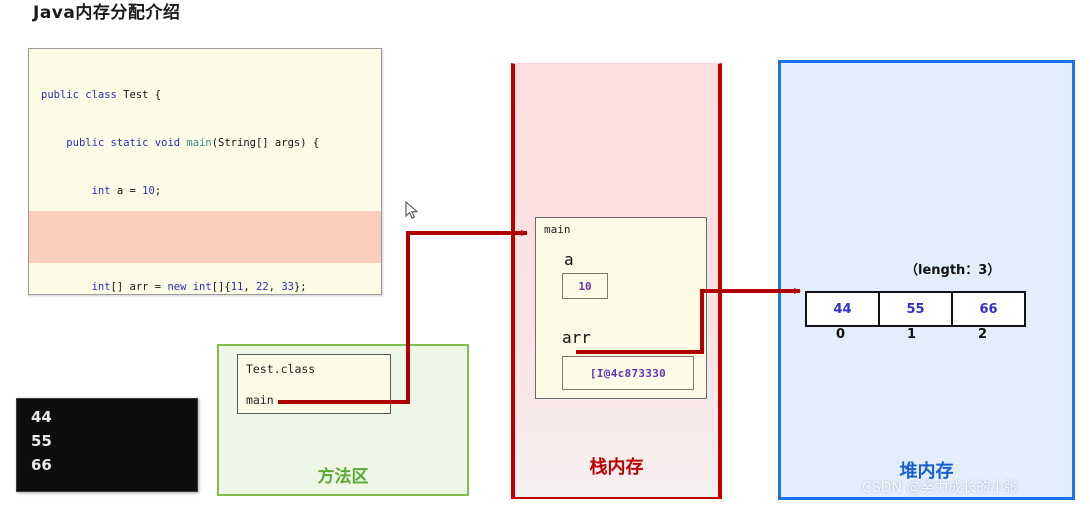 This screenshot has width=1090, height=505. Describe the element at coordinates (260, 400) in the screenshot. I see `method-name-label: main` at that location.